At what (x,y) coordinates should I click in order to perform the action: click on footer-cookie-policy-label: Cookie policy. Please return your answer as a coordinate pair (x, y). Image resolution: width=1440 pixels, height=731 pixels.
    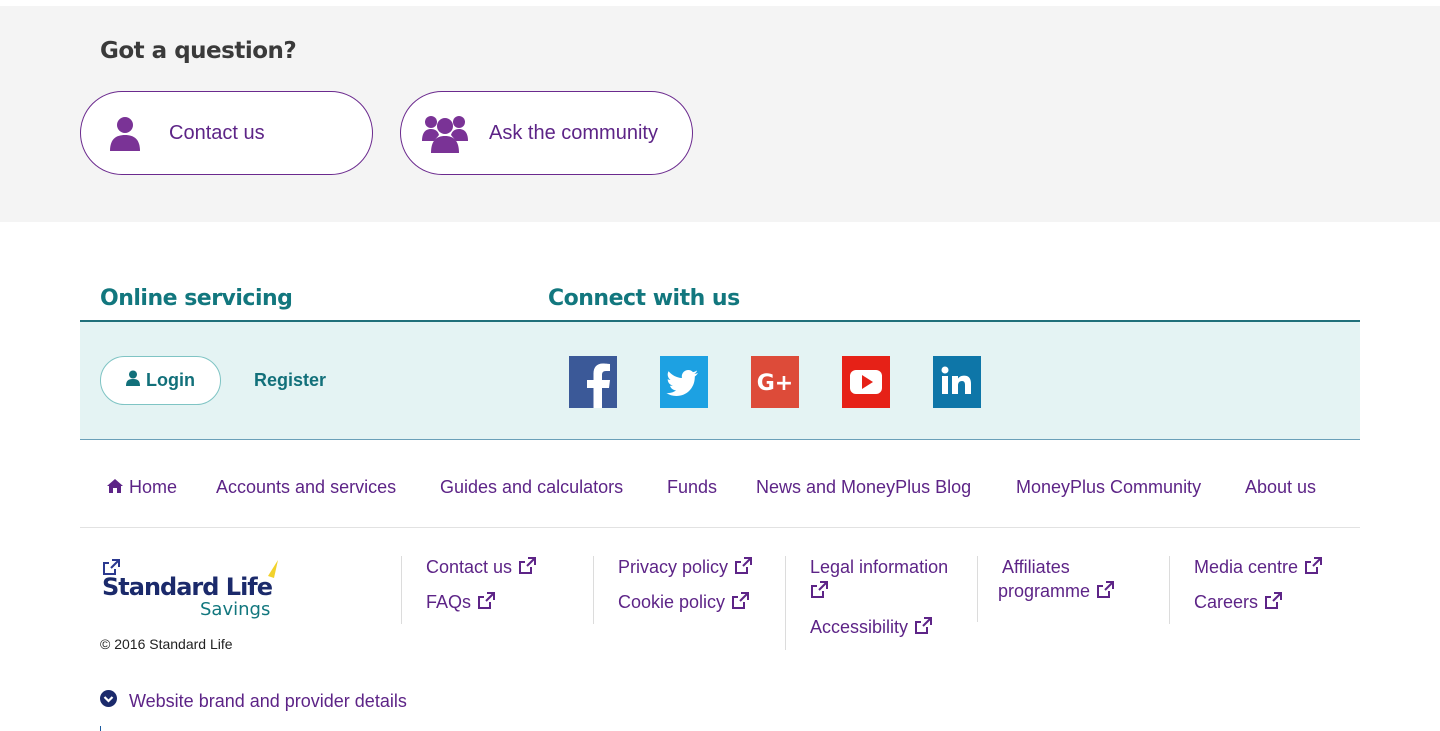
    Looking at the image, I should click on (672, 602).